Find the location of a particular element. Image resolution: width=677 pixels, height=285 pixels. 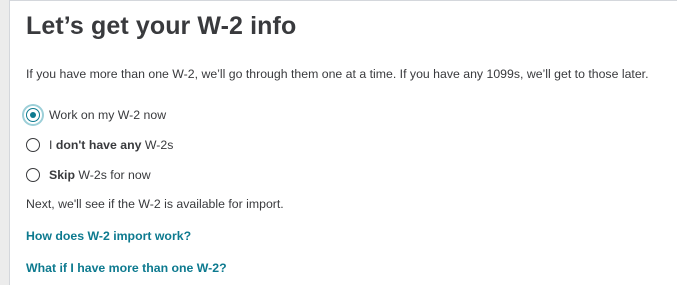

option-label-rest: W-2s for now is located at coordinates (112, 175).